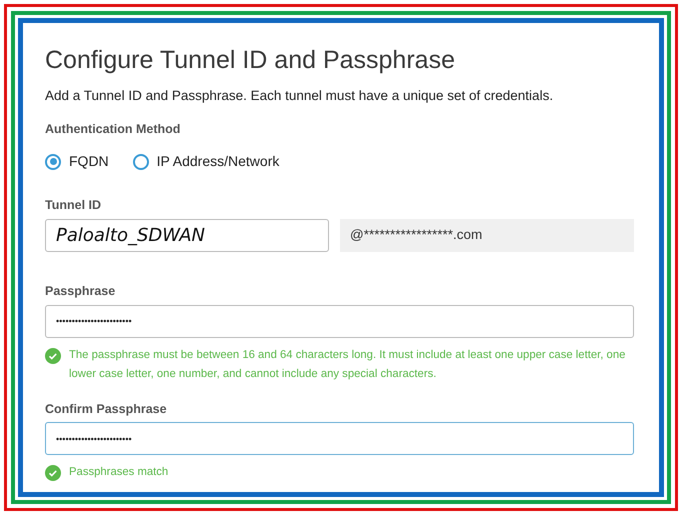  What do you see at coordinates (187, 235) in the screenshot?
I see `tunnel-id-field: Paloalto_SDWAN` at bounding box center [187, 235].